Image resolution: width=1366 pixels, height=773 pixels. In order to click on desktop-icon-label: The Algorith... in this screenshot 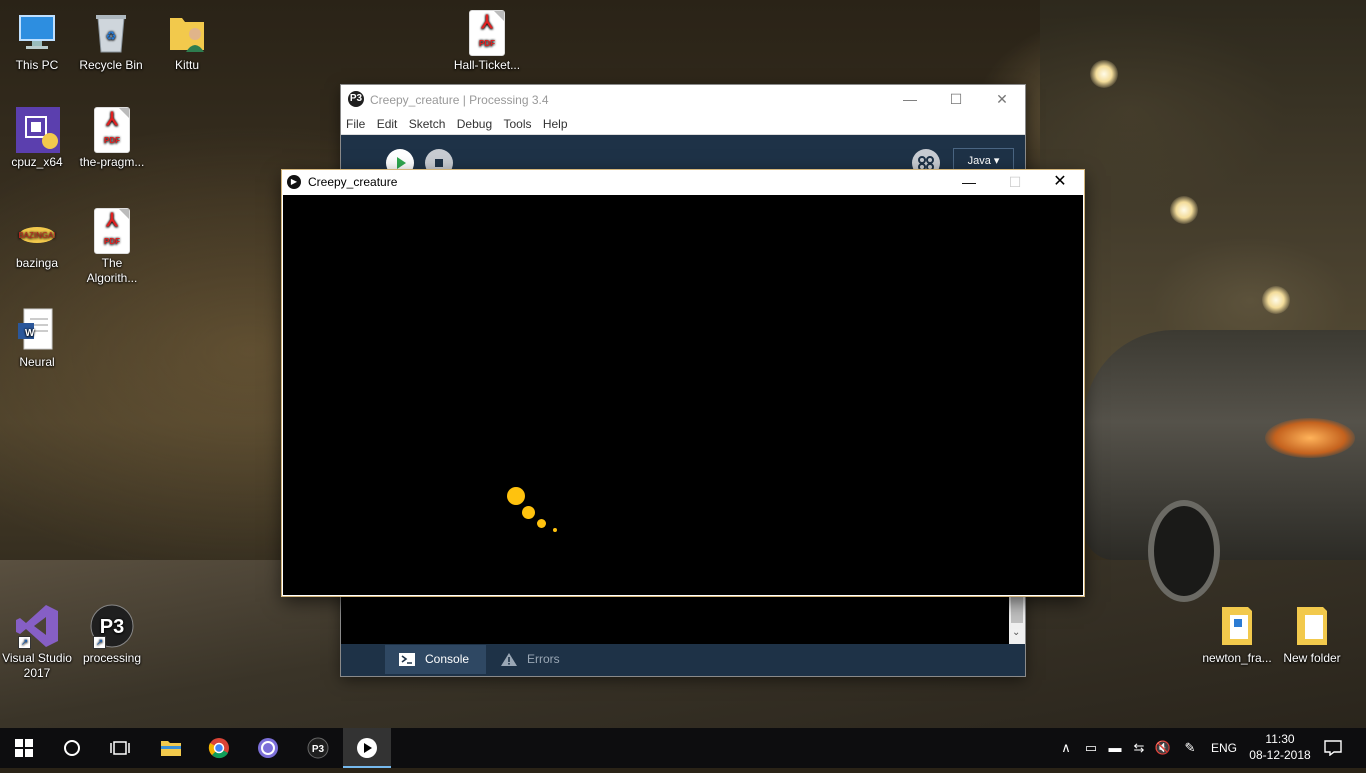, I will do `click(112, 270)`.